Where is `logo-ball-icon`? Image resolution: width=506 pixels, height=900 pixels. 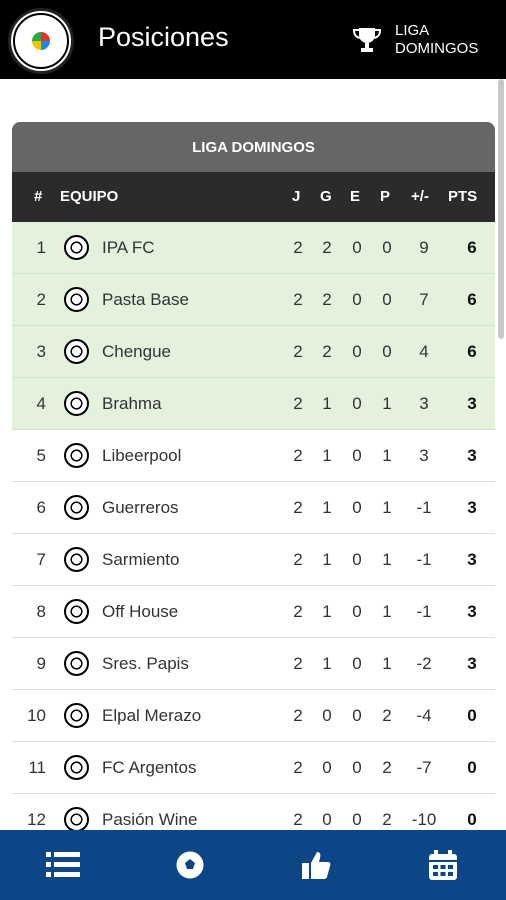
logo-ball-icon is located at coordinates (41, 41).